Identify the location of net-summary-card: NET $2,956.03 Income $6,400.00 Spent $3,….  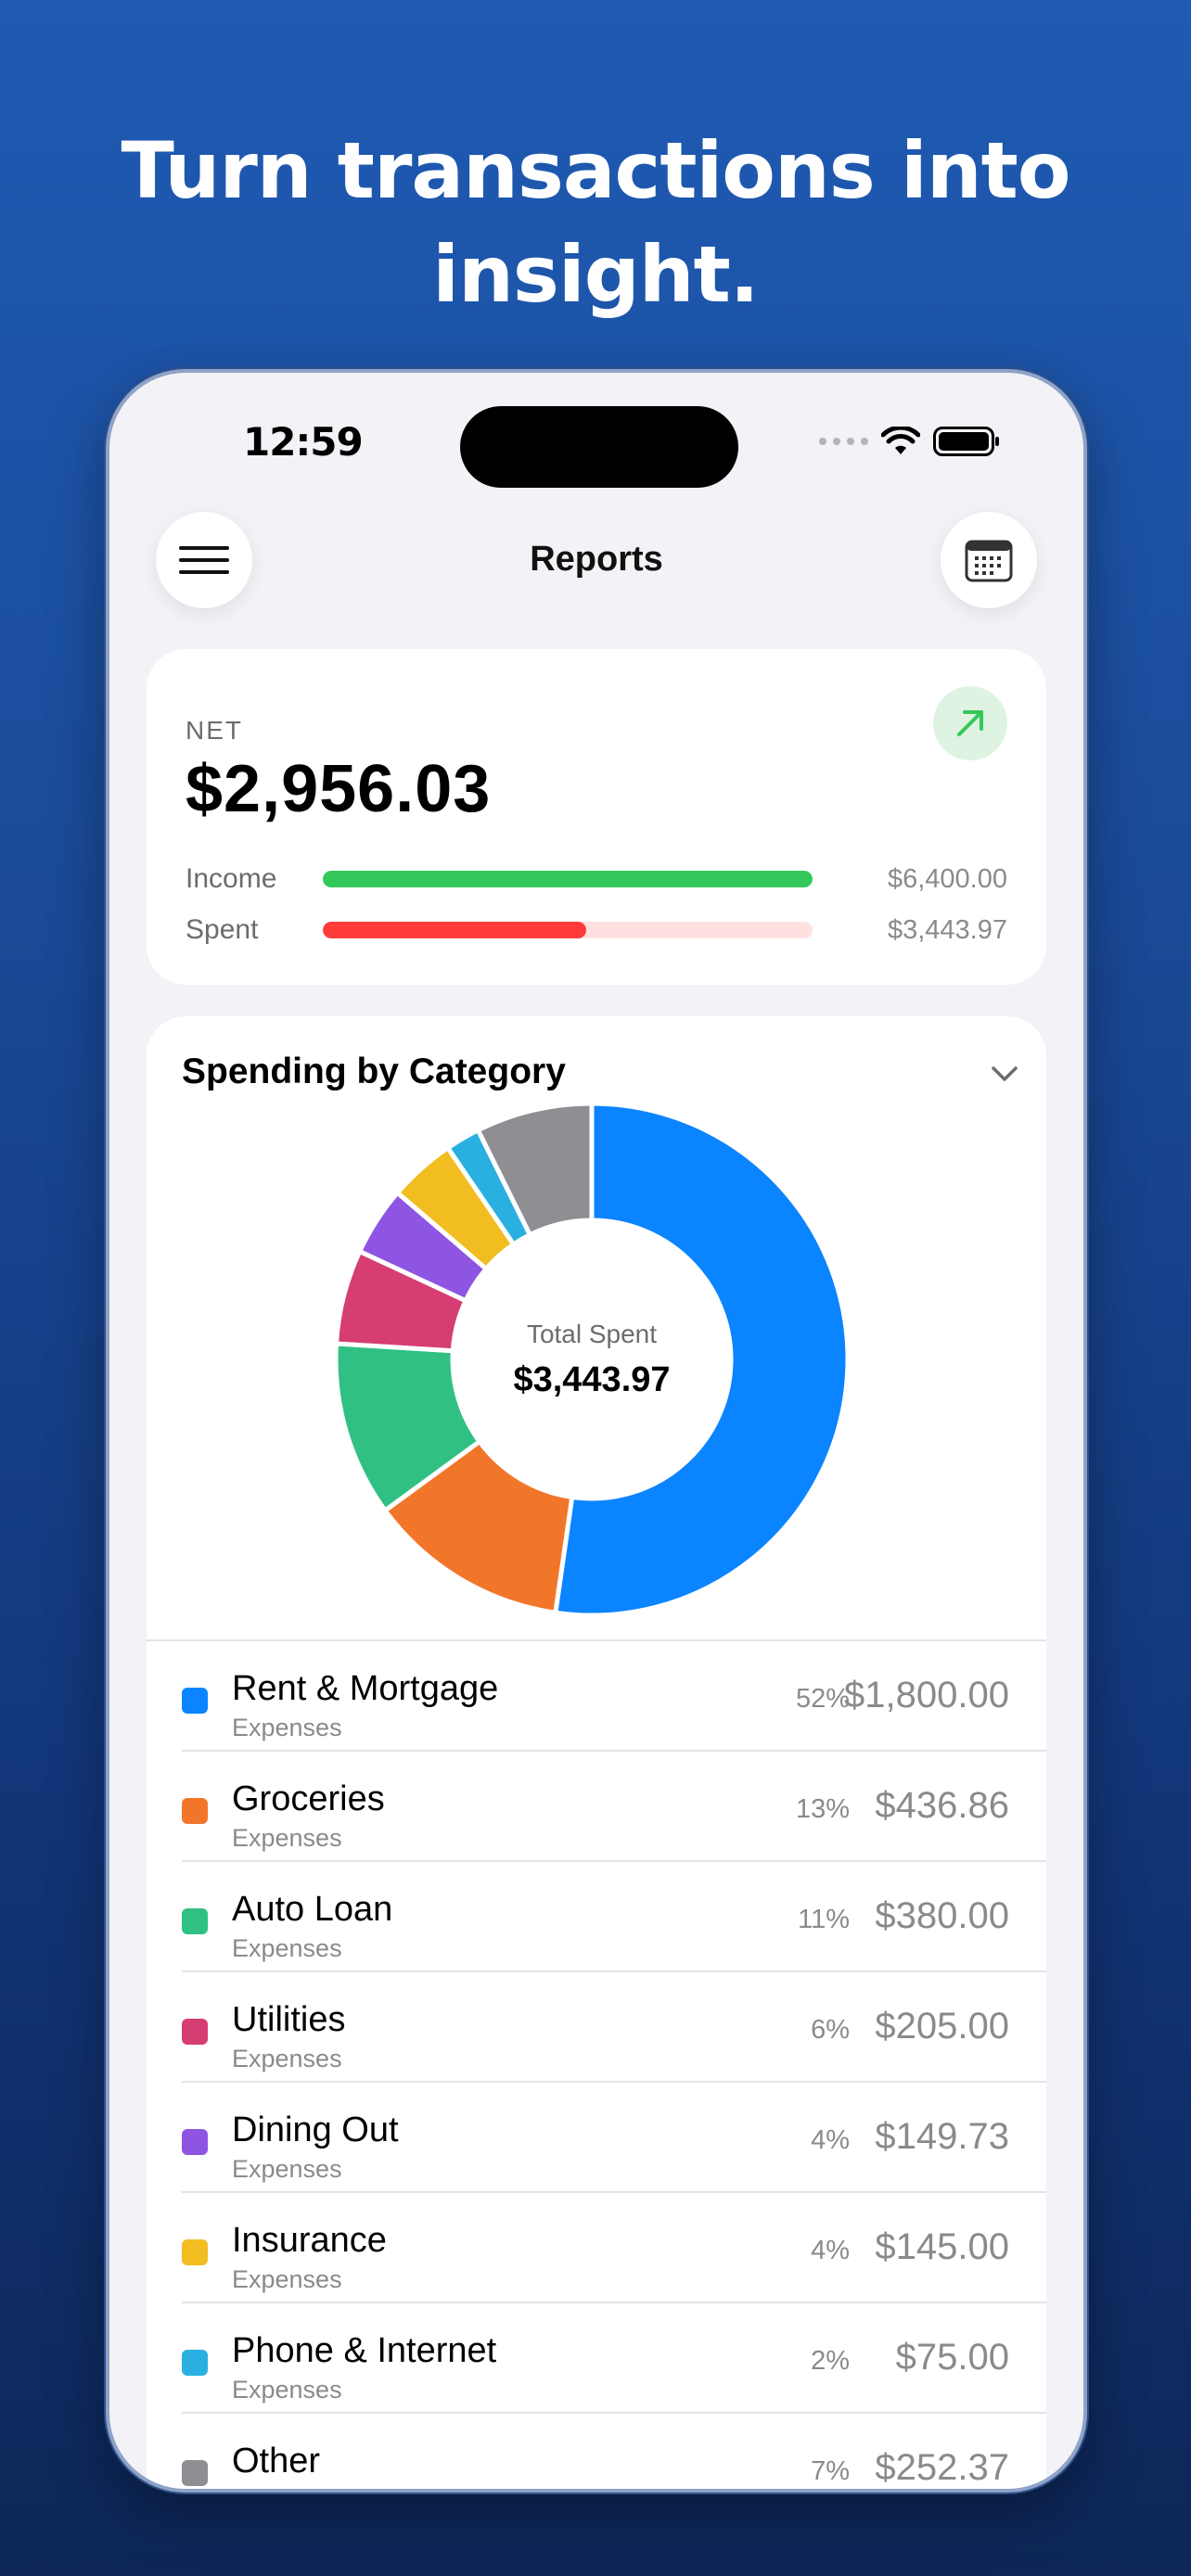
(597, 817).